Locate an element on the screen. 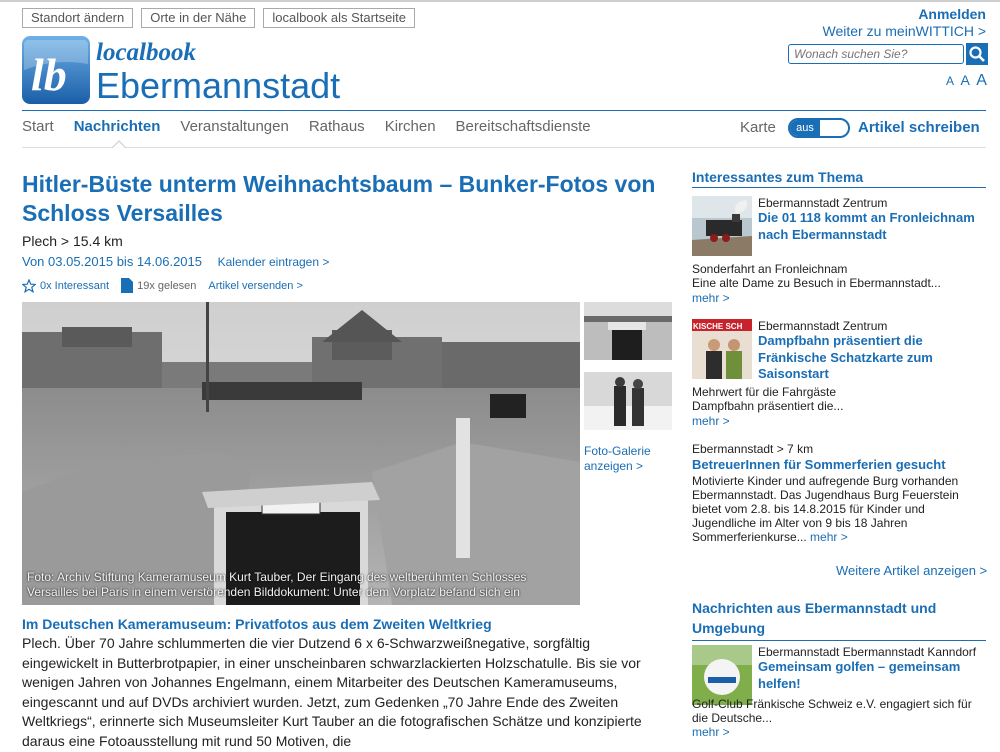 The width and height of the screenshot is (1000, 752). account-links: Anmelden Weiter zu meinWITTICH > is located at coordinates (905, 22).